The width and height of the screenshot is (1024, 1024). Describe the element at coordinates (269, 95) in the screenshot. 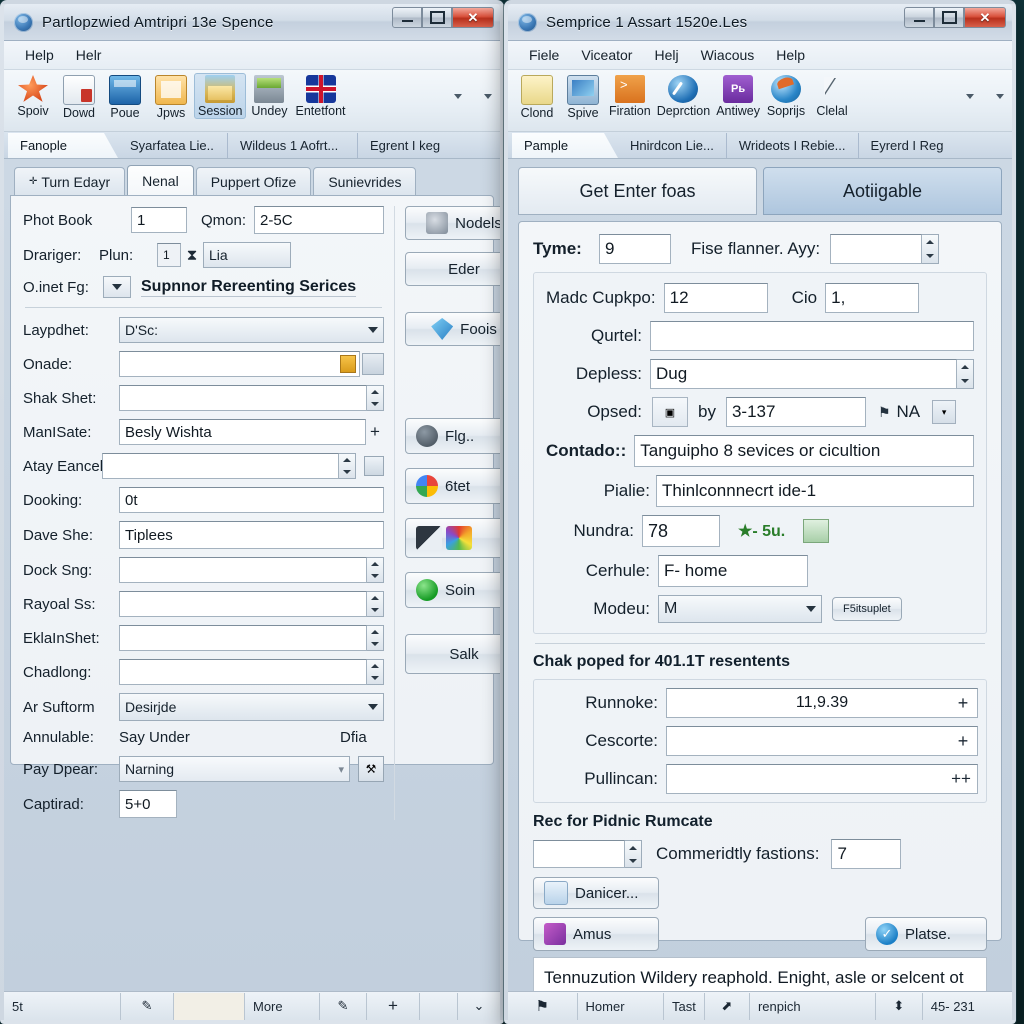

I see `toolbar-button-undey: Undey` at that location.